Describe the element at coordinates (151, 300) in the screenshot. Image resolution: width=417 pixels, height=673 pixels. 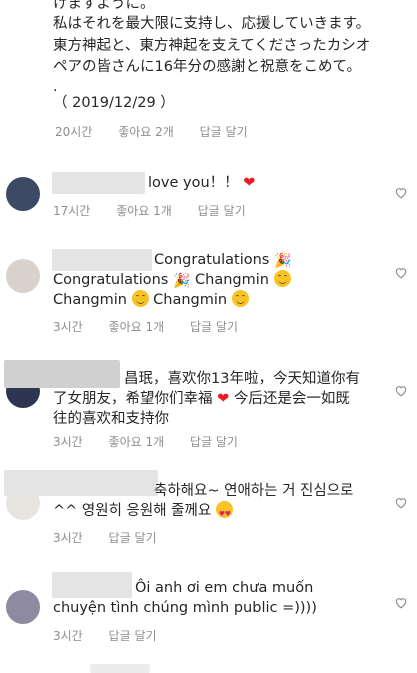
I see `comment-text: Changmin Changmin` at that location.